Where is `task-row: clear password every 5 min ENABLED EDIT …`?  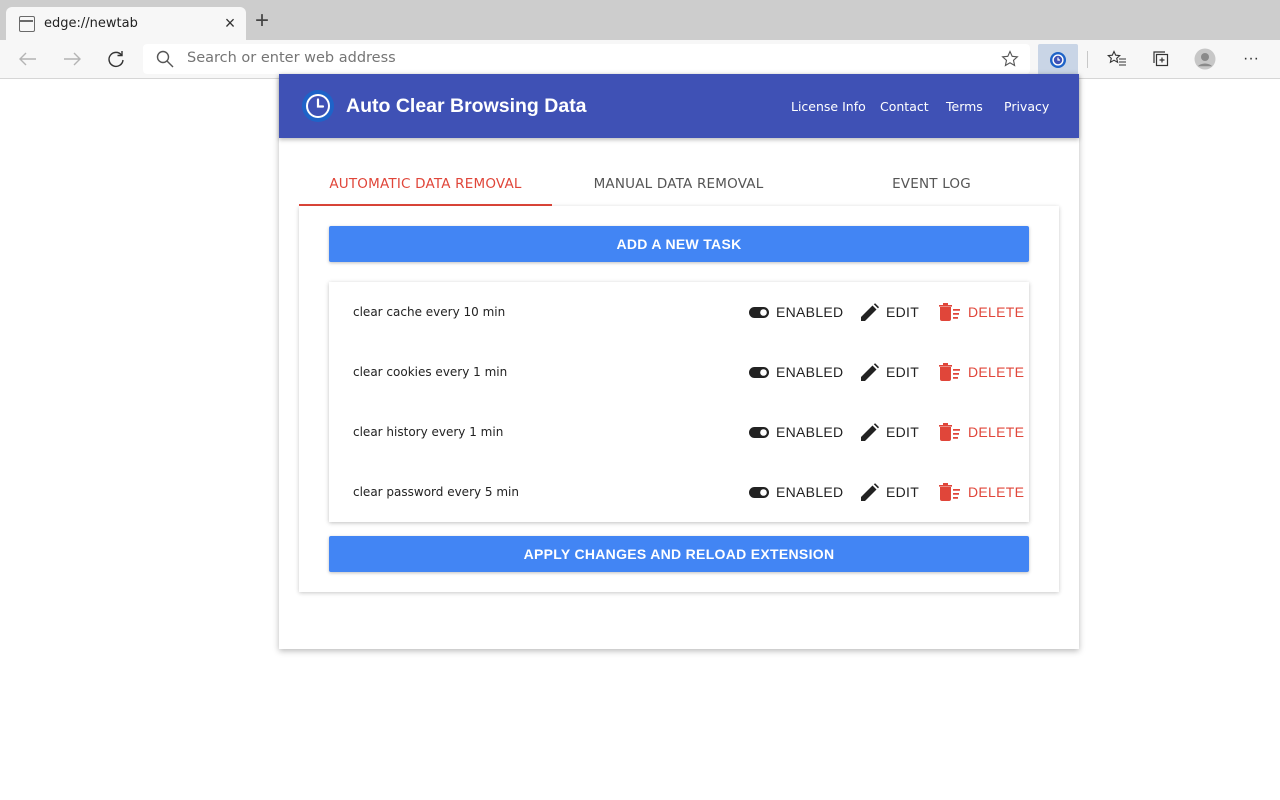 task-row: clear password every 5 min ENABLED EDIT … is located at coordinates (679, 492).